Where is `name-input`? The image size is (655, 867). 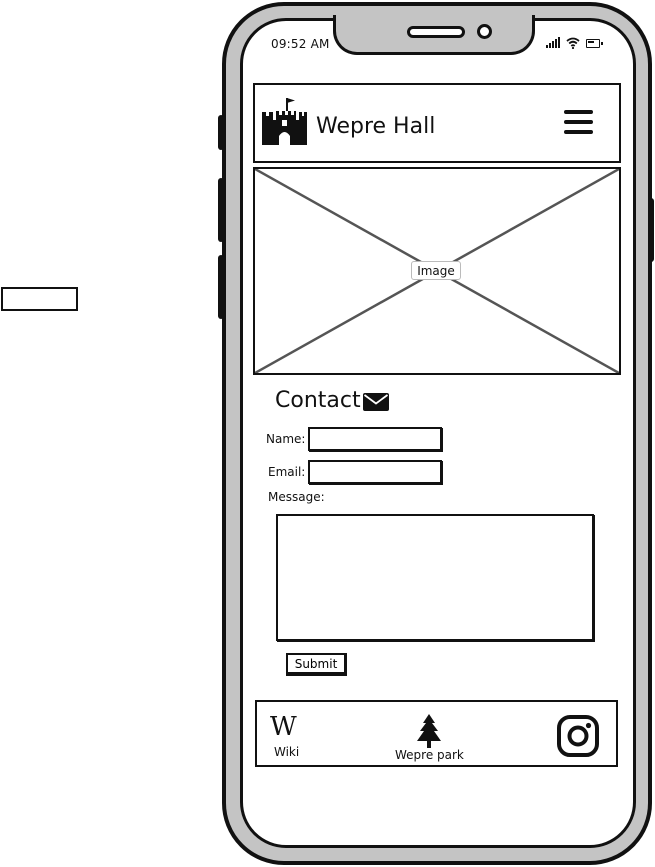
name-input is located at coordinates (375, 439).